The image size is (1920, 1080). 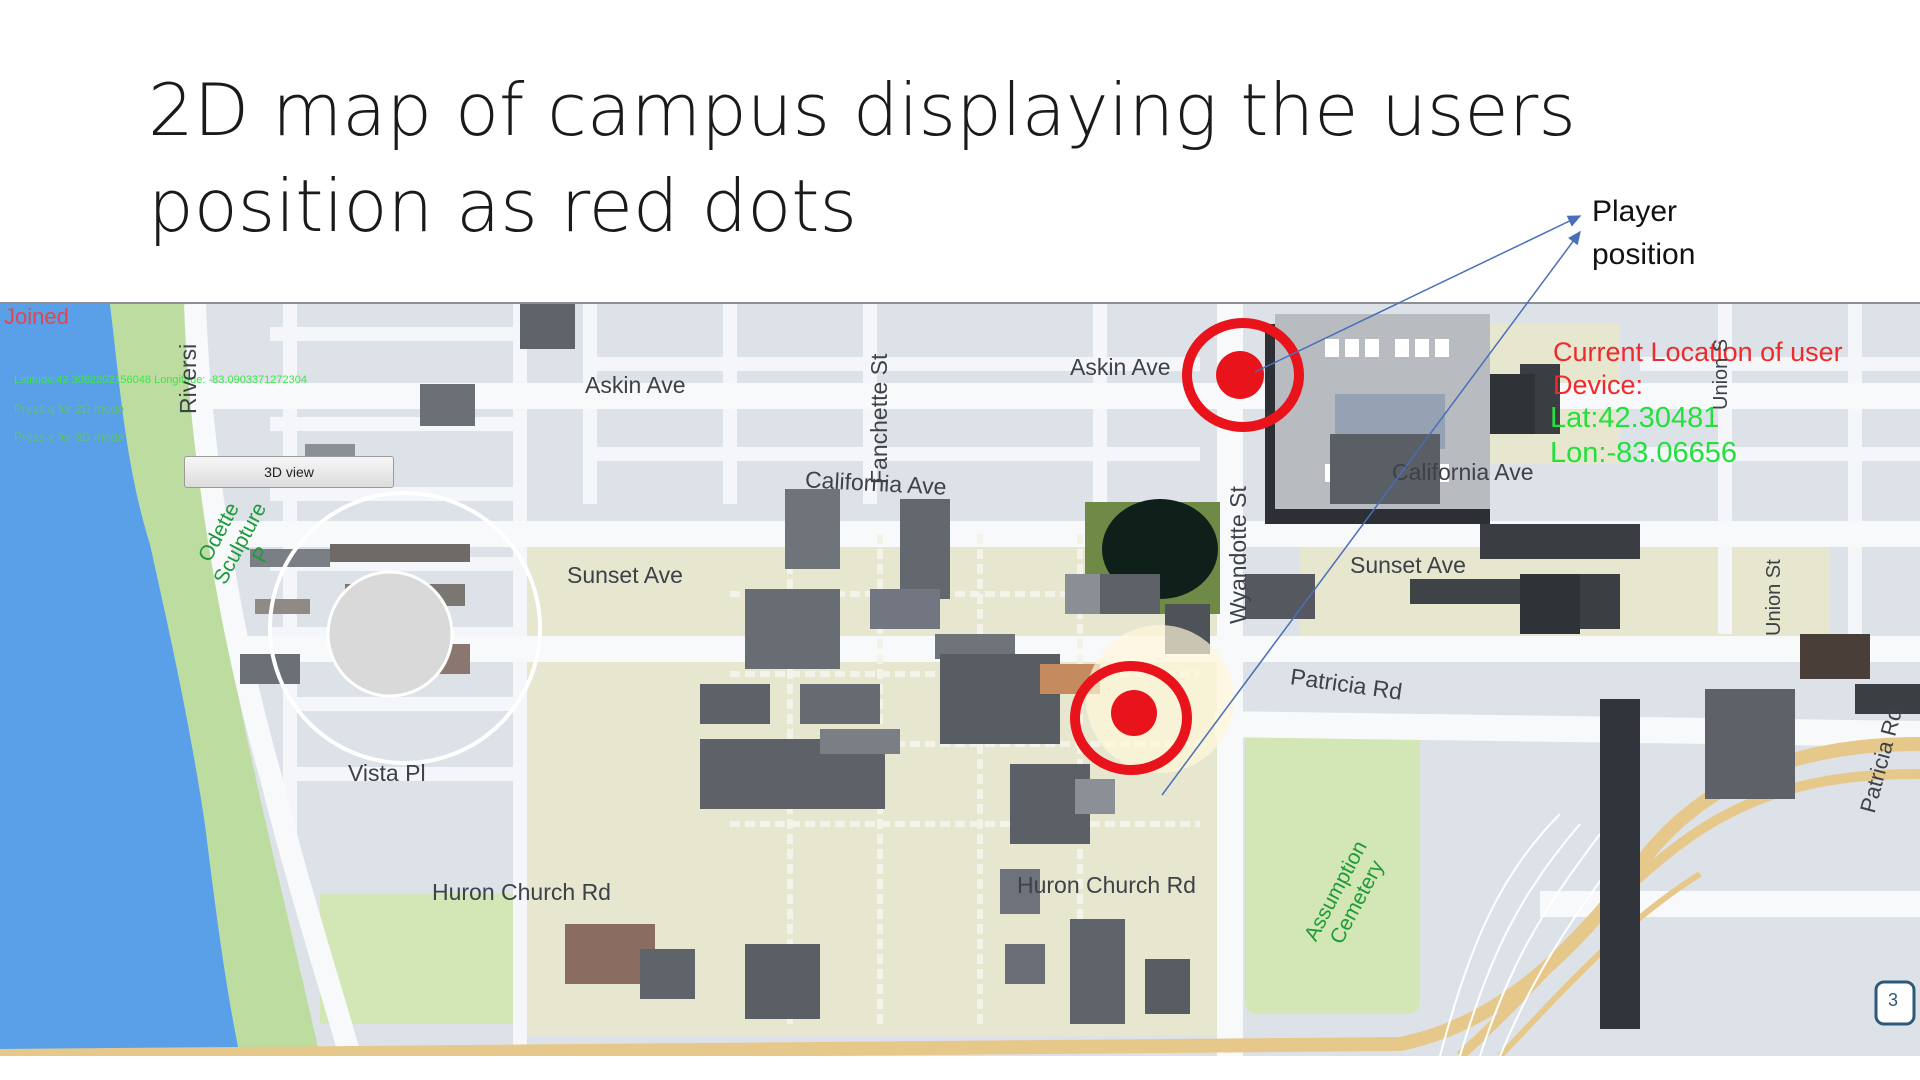 I want to click on street-vista: Vista Pl, so click(x=387, y=773).